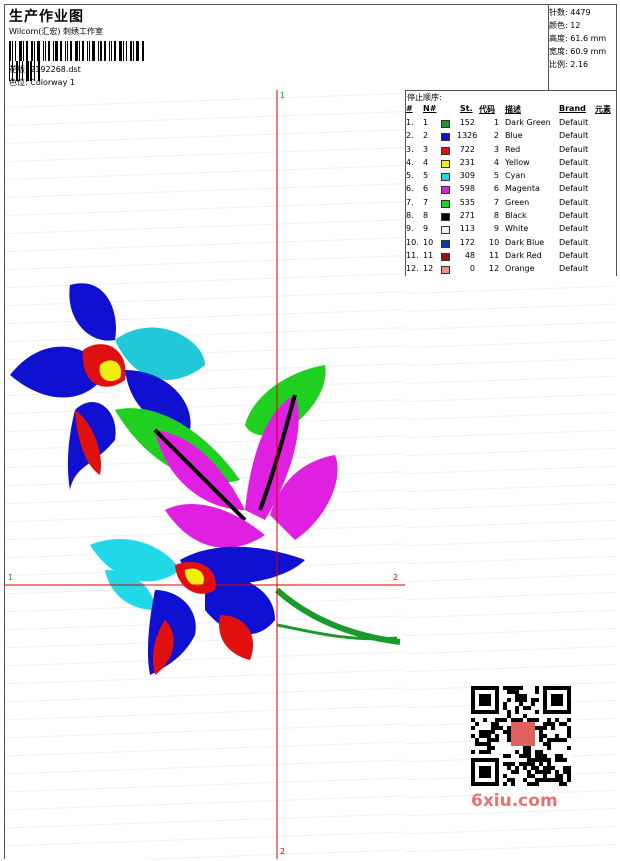  I want to click on col-elem: 元素, so click(603, 109).